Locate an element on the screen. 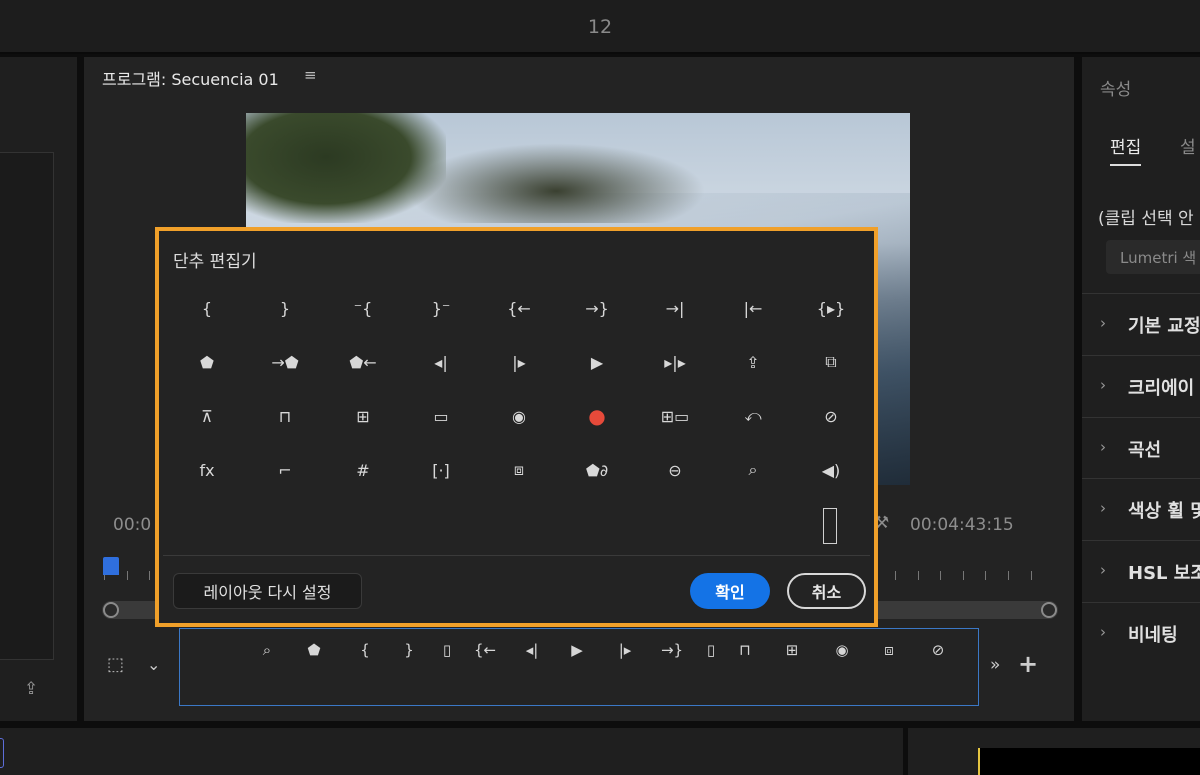  reset-layout-button: 레이아웃 다시 설정 is located at coordinates (267, 591).